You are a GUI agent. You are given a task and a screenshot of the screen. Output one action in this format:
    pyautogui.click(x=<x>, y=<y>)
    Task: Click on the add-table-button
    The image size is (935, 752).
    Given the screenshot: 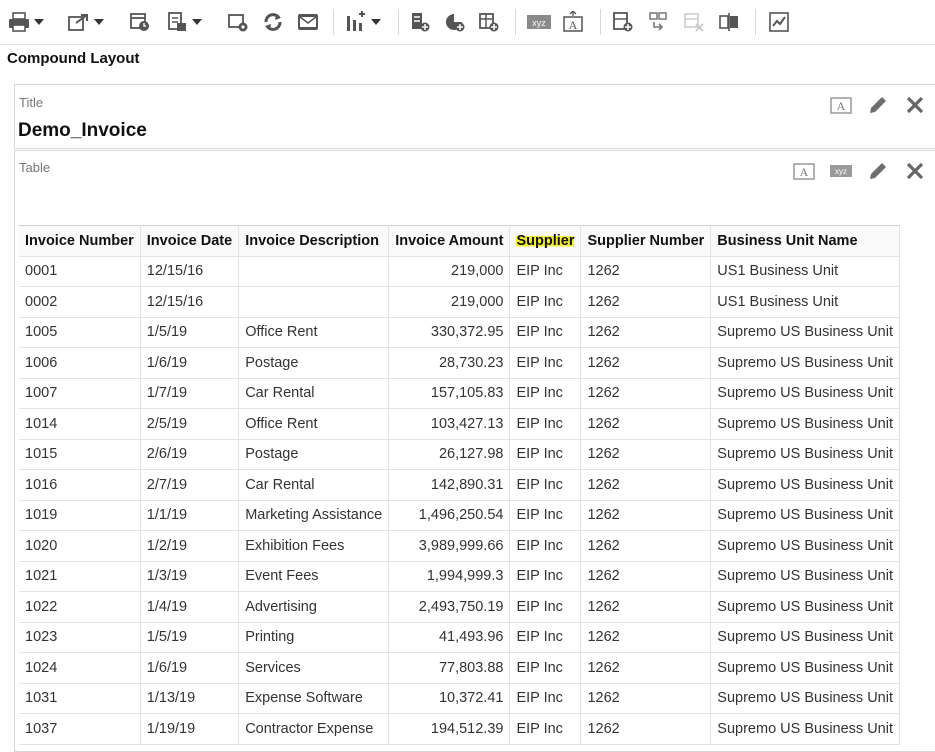 What is the action you would take?
    pyautogui.click(x=489, y=22)
    